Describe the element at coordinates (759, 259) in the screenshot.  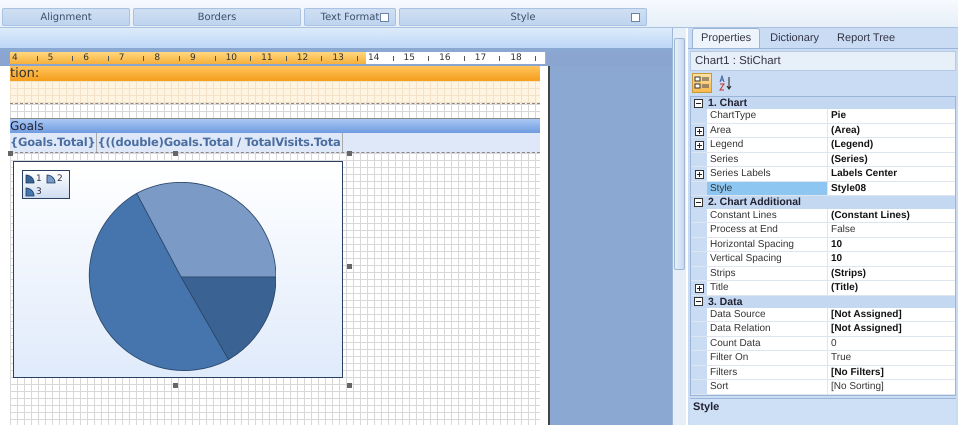
I see `property-name: Vertical Spacing` at that location.